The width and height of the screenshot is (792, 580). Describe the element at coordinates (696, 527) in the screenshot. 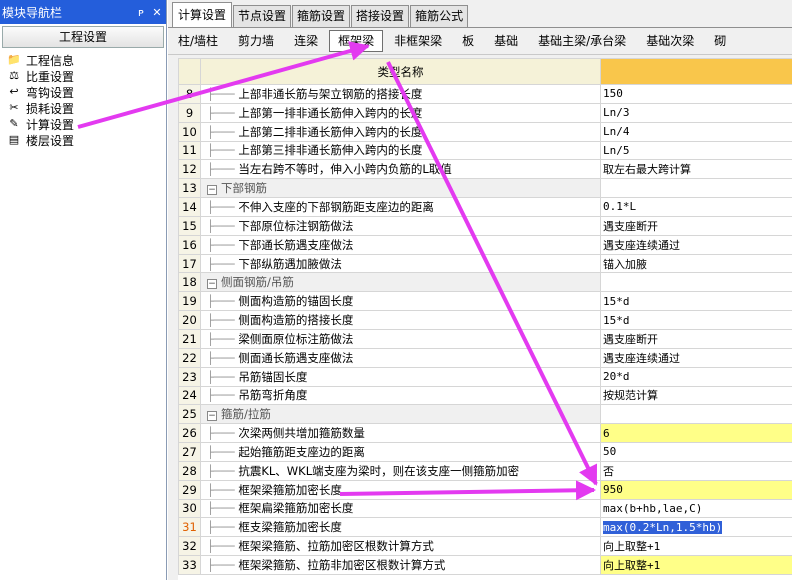

I see `row-value-cell: max(0.2*Ln,1.5*hb)` at that location.